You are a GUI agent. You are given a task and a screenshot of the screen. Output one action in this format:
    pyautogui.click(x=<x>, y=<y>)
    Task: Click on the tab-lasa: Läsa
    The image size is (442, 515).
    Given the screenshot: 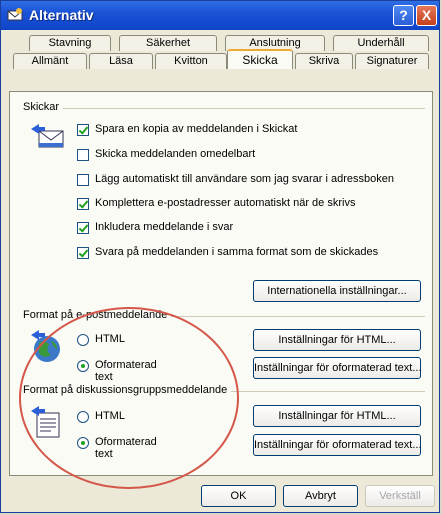 What is the action you would take?
    pyautogui.click(x=121, y=61)
    